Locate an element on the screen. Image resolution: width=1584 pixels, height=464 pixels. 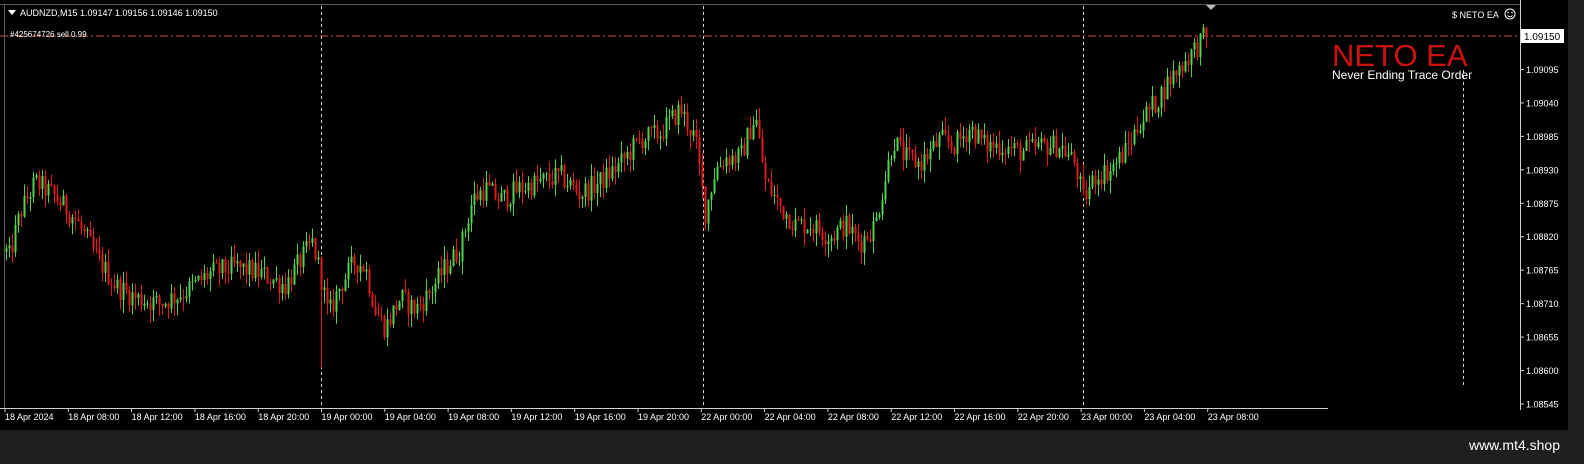
smiley-mouth is located at coordinates (1510, 16).